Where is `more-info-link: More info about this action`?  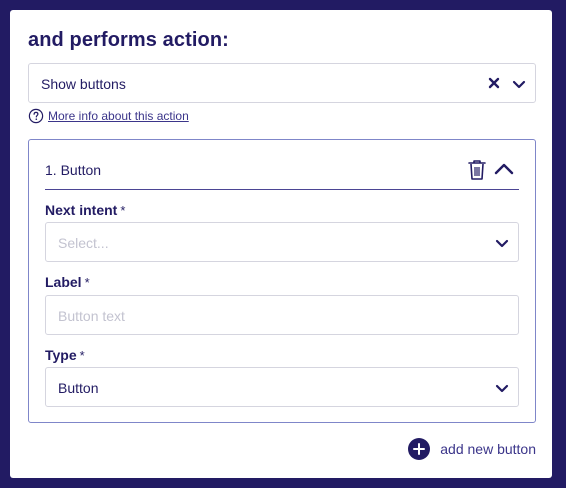
more-info-link: More info about this action is located at coordinates (118, 116).